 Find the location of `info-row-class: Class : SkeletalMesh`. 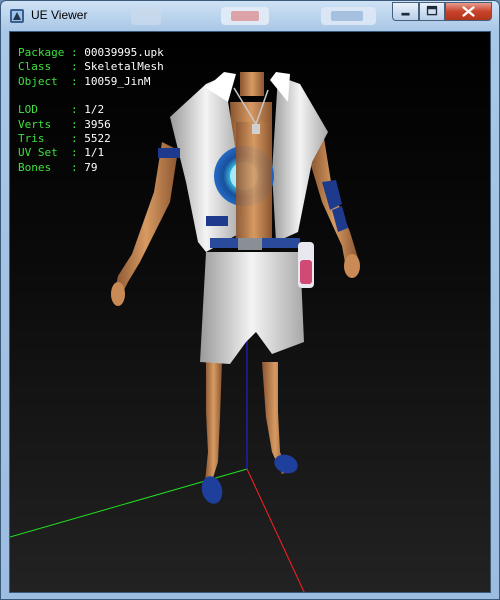

info-row-class: Class : SkeletalMesh is located at coordinates (91, 67).